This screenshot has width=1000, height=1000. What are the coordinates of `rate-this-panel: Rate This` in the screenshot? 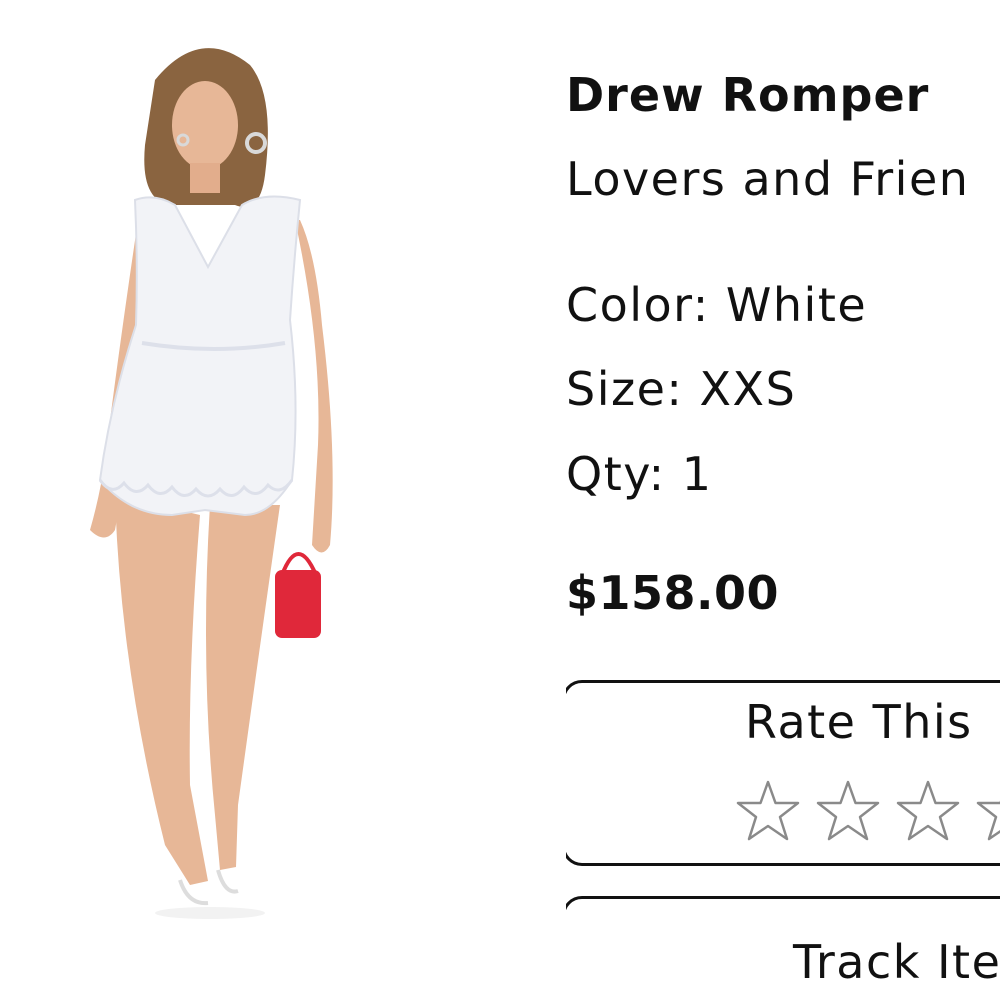 It's located at (783, 773).